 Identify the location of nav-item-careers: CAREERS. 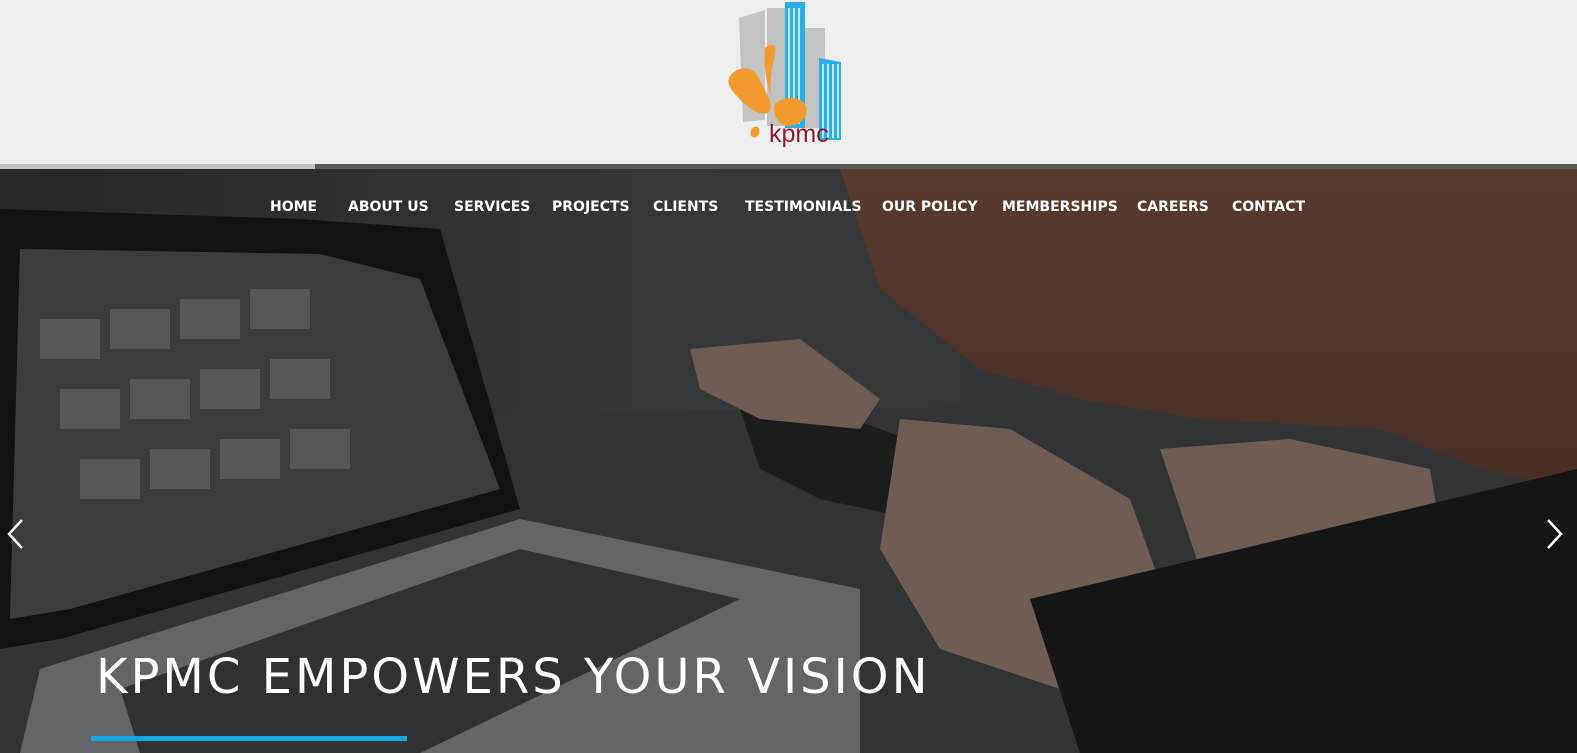
(1173, 207).